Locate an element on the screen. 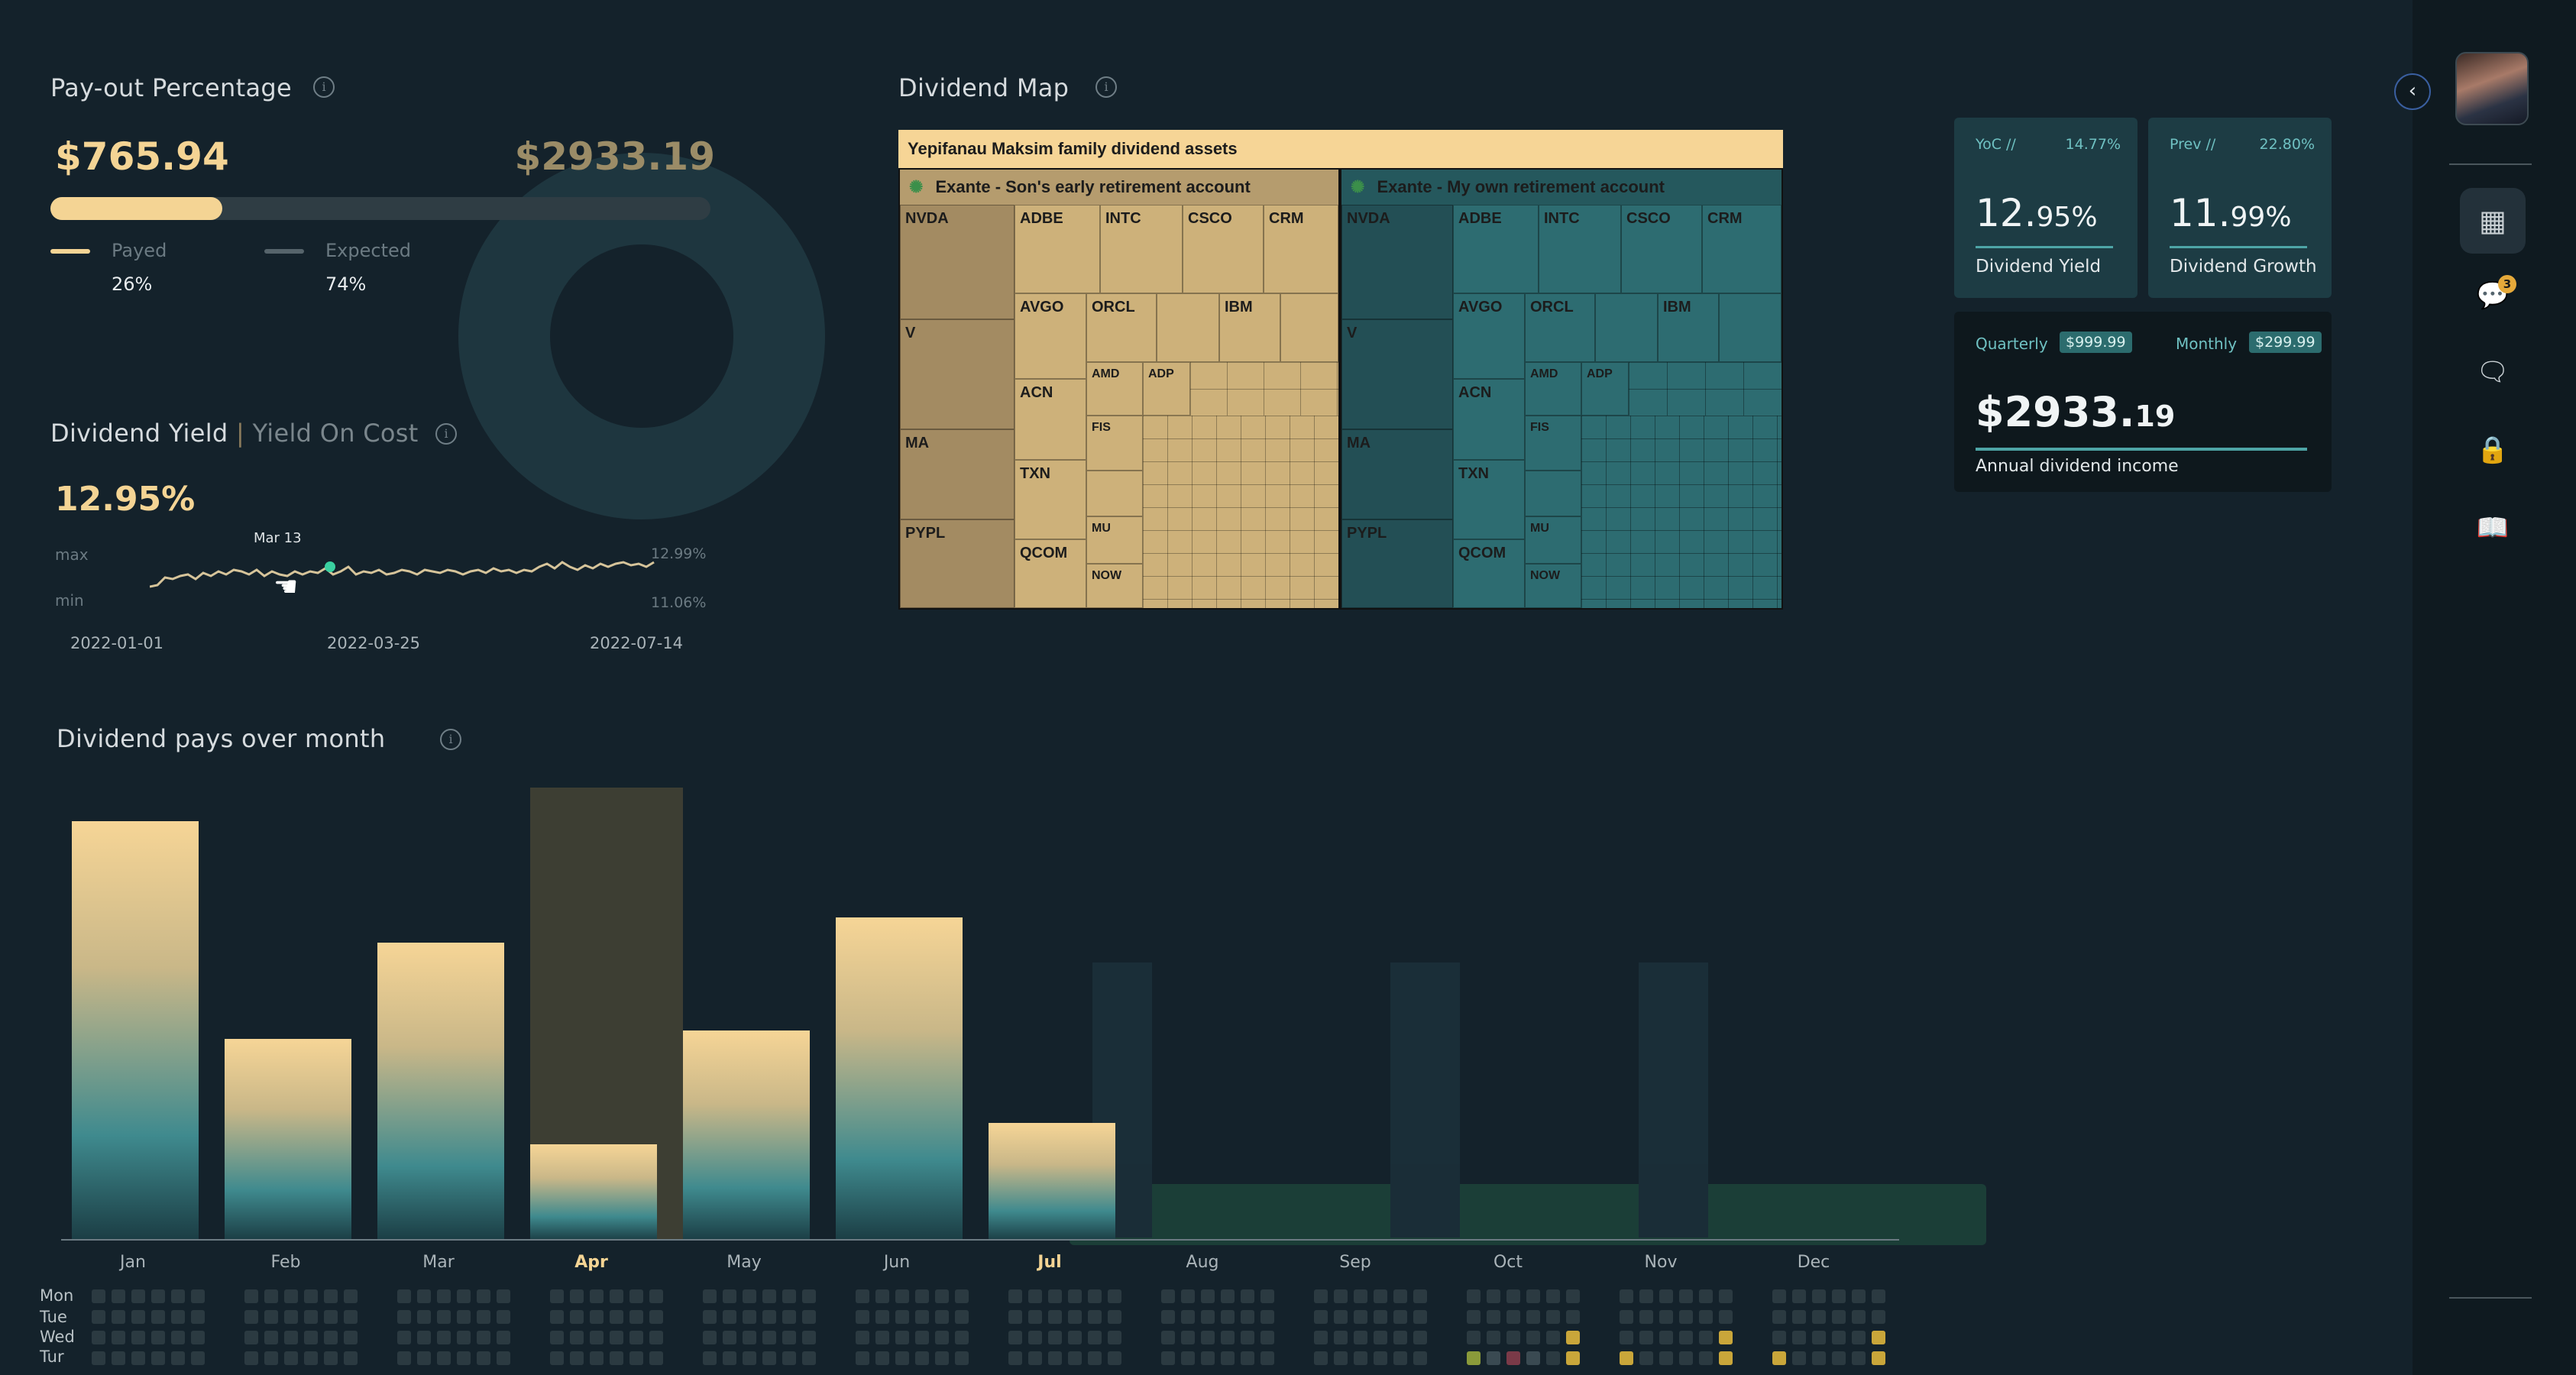 The width and height of the screenshot is (2576, 1375). avatar is located at coordinates (2492, 88).